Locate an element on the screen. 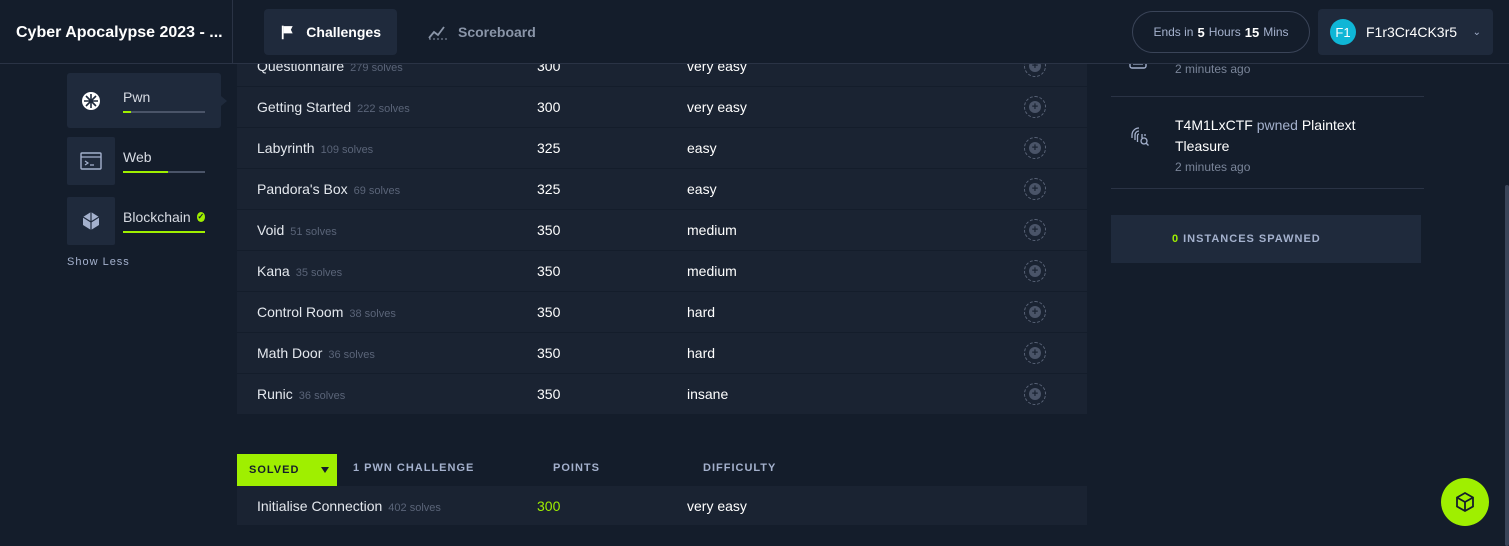 Image resolution: width=1509 pixels, height=546 pixels. caret-down-icon is located at coordinates (325, 470).